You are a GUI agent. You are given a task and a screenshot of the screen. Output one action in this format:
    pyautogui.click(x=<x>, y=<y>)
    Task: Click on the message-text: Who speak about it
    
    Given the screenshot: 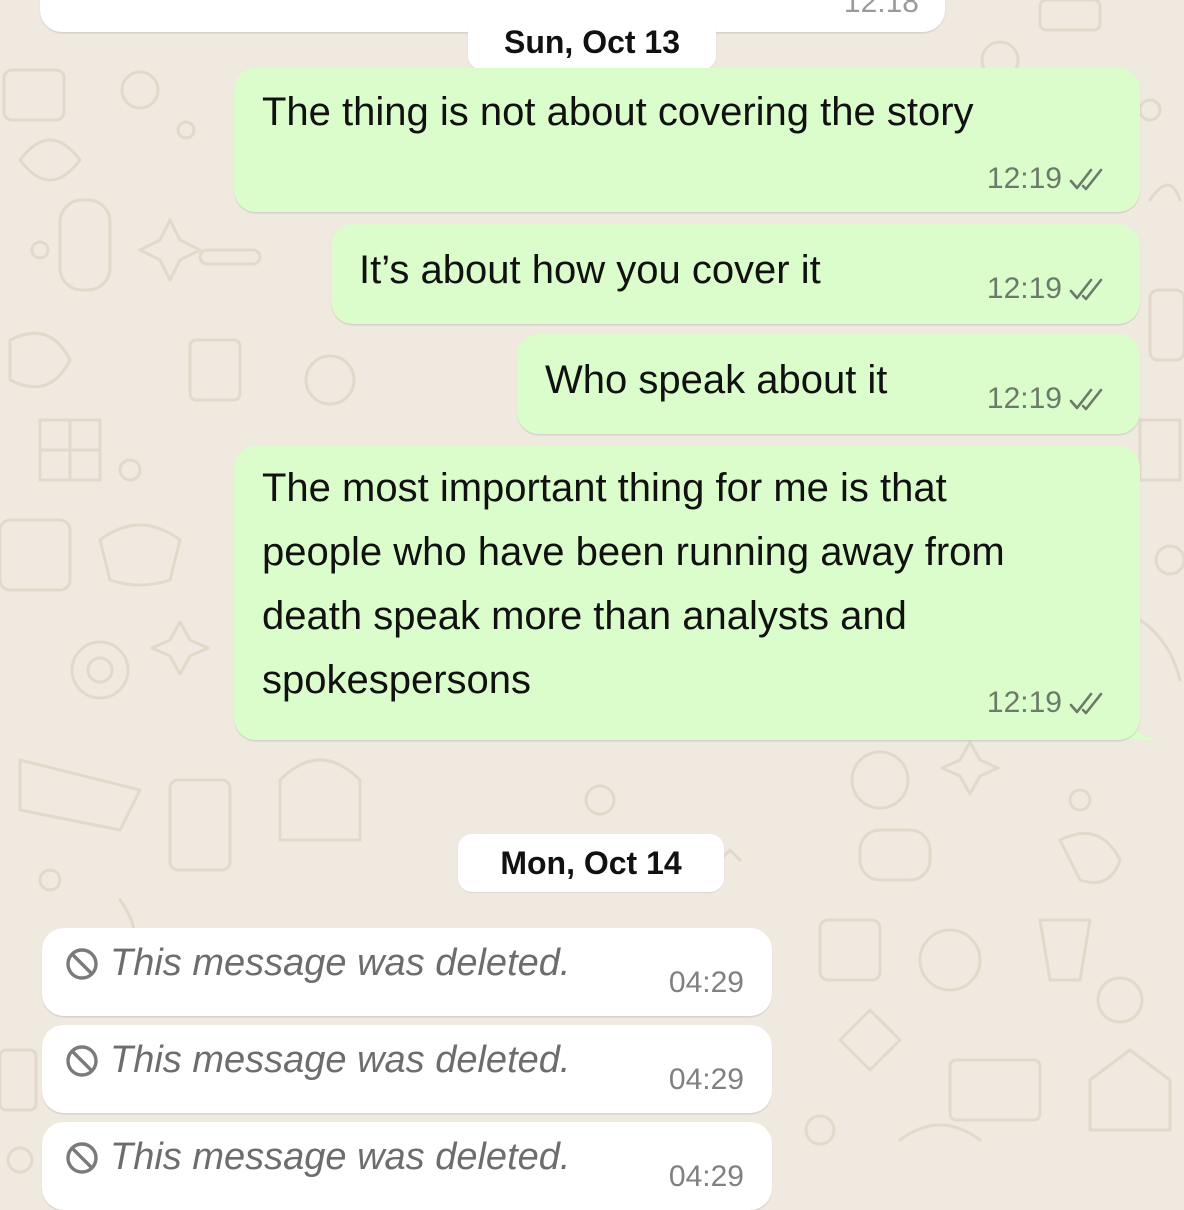 What is the action you would take?
    pyautogui.click(x=716, y=380)
    